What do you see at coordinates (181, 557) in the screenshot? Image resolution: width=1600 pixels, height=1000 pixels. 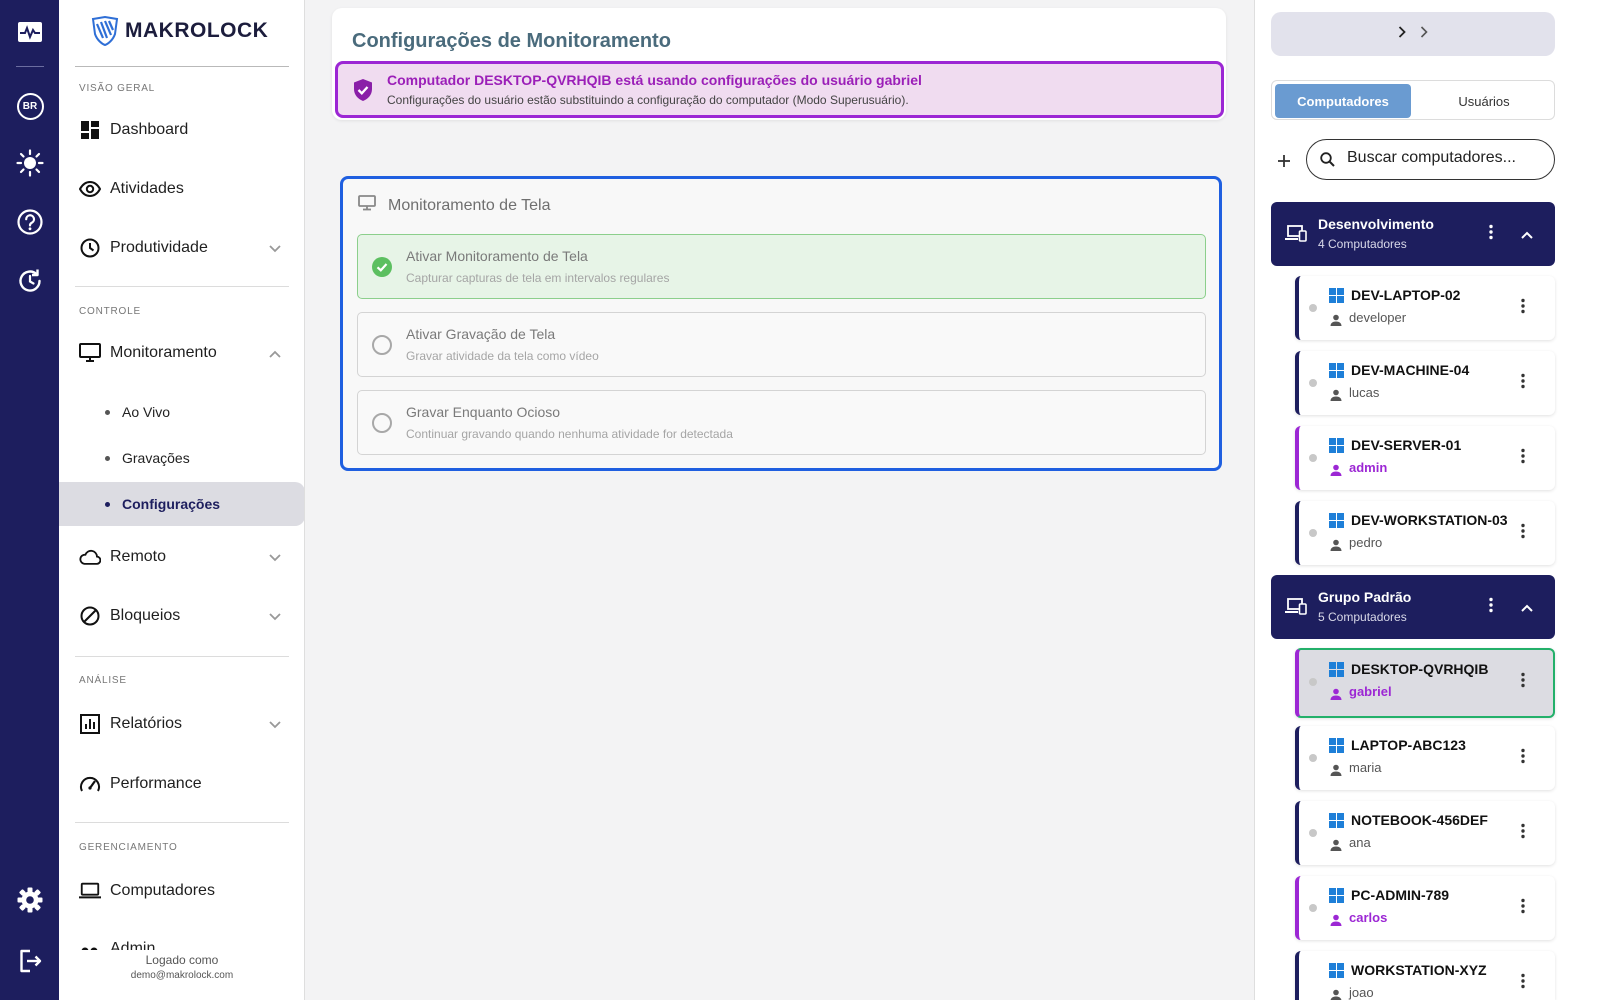 I see `nav-item-remote: Remoto` at bounding box center [181, 557].